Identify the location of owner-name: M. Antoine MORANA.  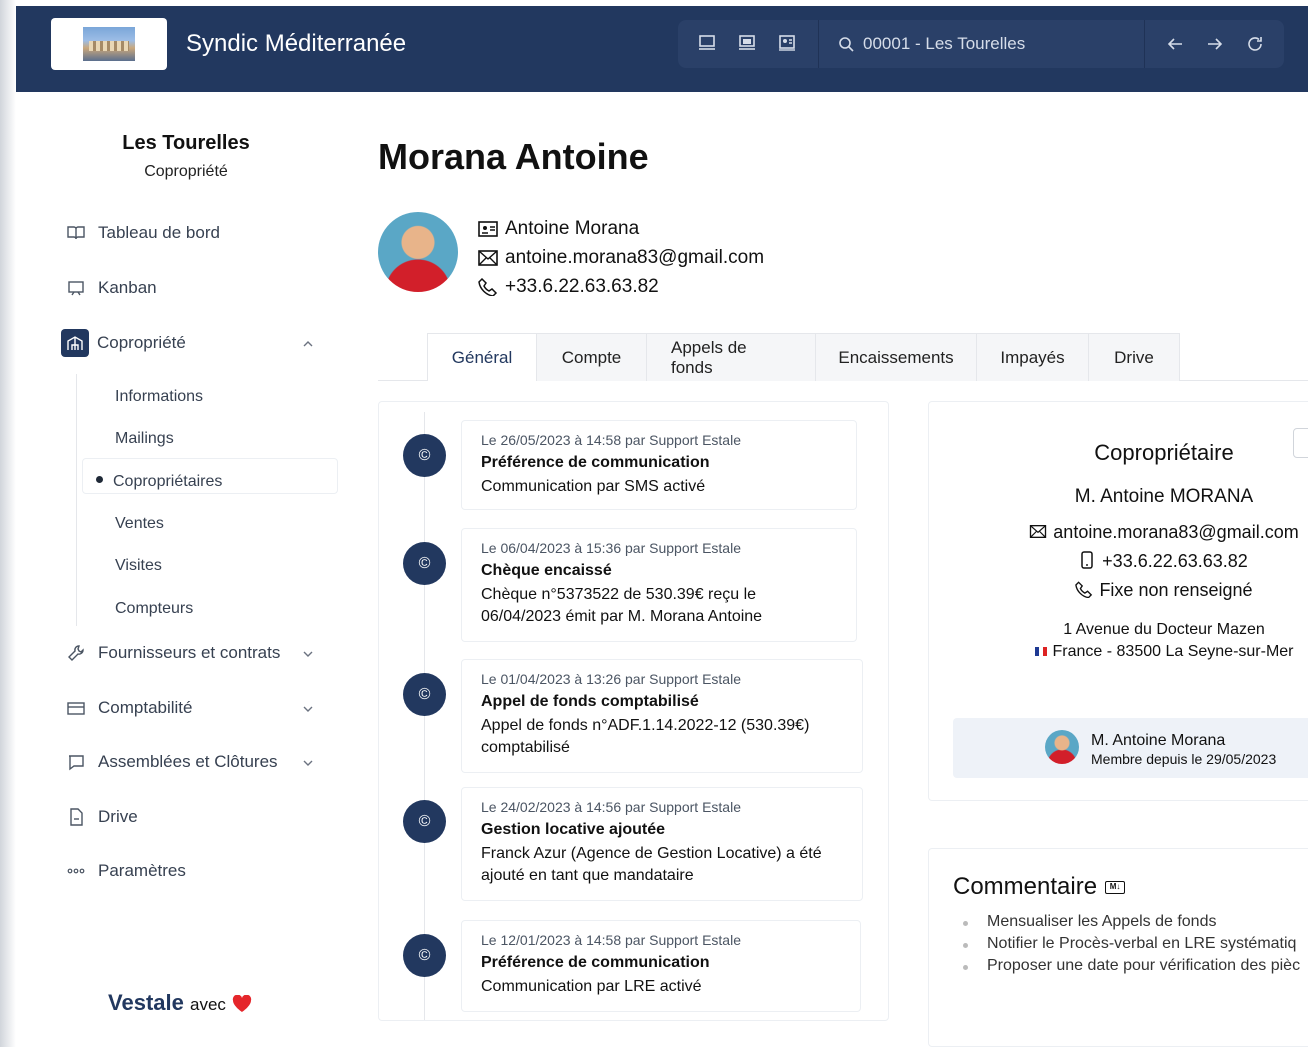
(1164, 496).